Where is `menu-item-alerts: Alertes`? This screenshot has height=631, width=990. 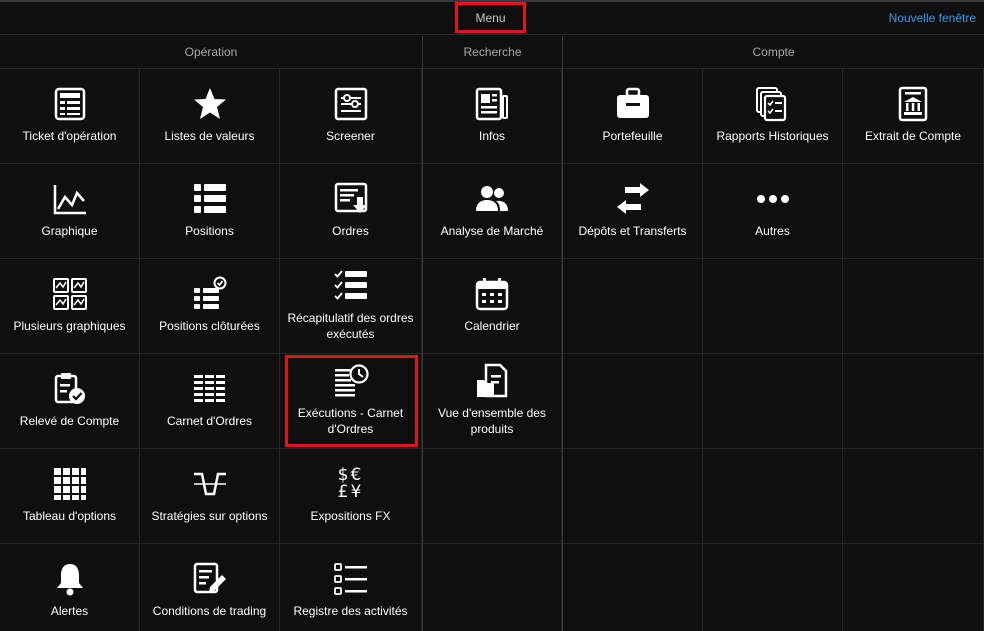 menu-item-alerts: Alertes is located at coordinates (70, 587).